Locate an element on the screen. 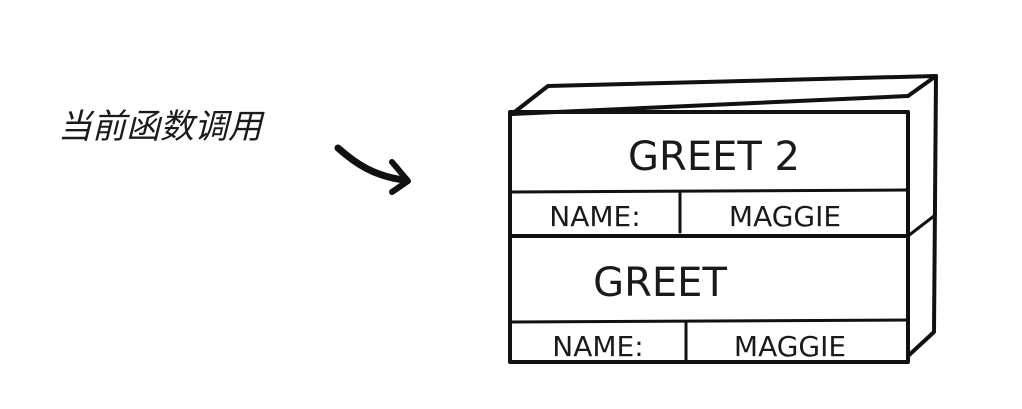 The height and width of the screenshot is (409, 1022). stack-frame-greet2: GREET 2 NAME: MAGGIE is located at coordinates (709, 184).